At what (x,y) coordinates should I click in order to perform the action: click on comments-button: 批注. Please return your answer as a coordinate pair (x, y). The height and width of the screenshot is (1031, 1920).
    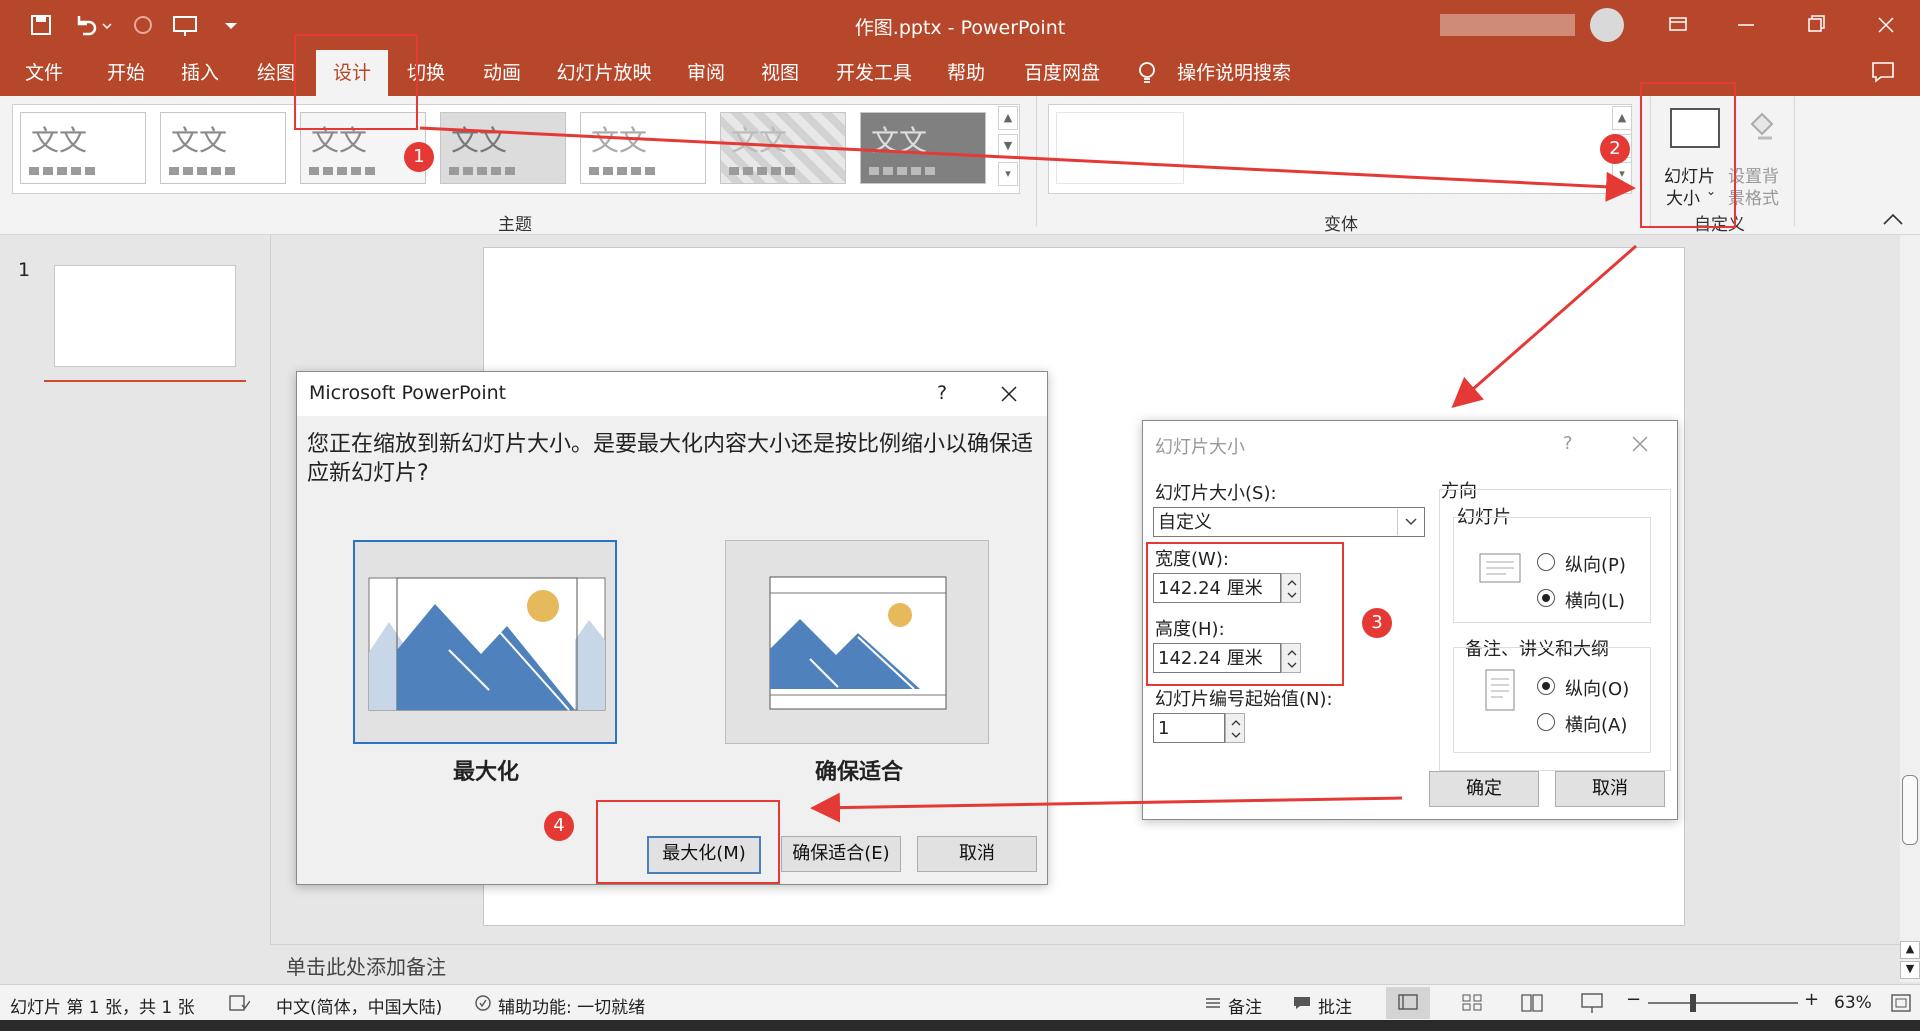
    Looking at the image, I should click on (1335, 1005).